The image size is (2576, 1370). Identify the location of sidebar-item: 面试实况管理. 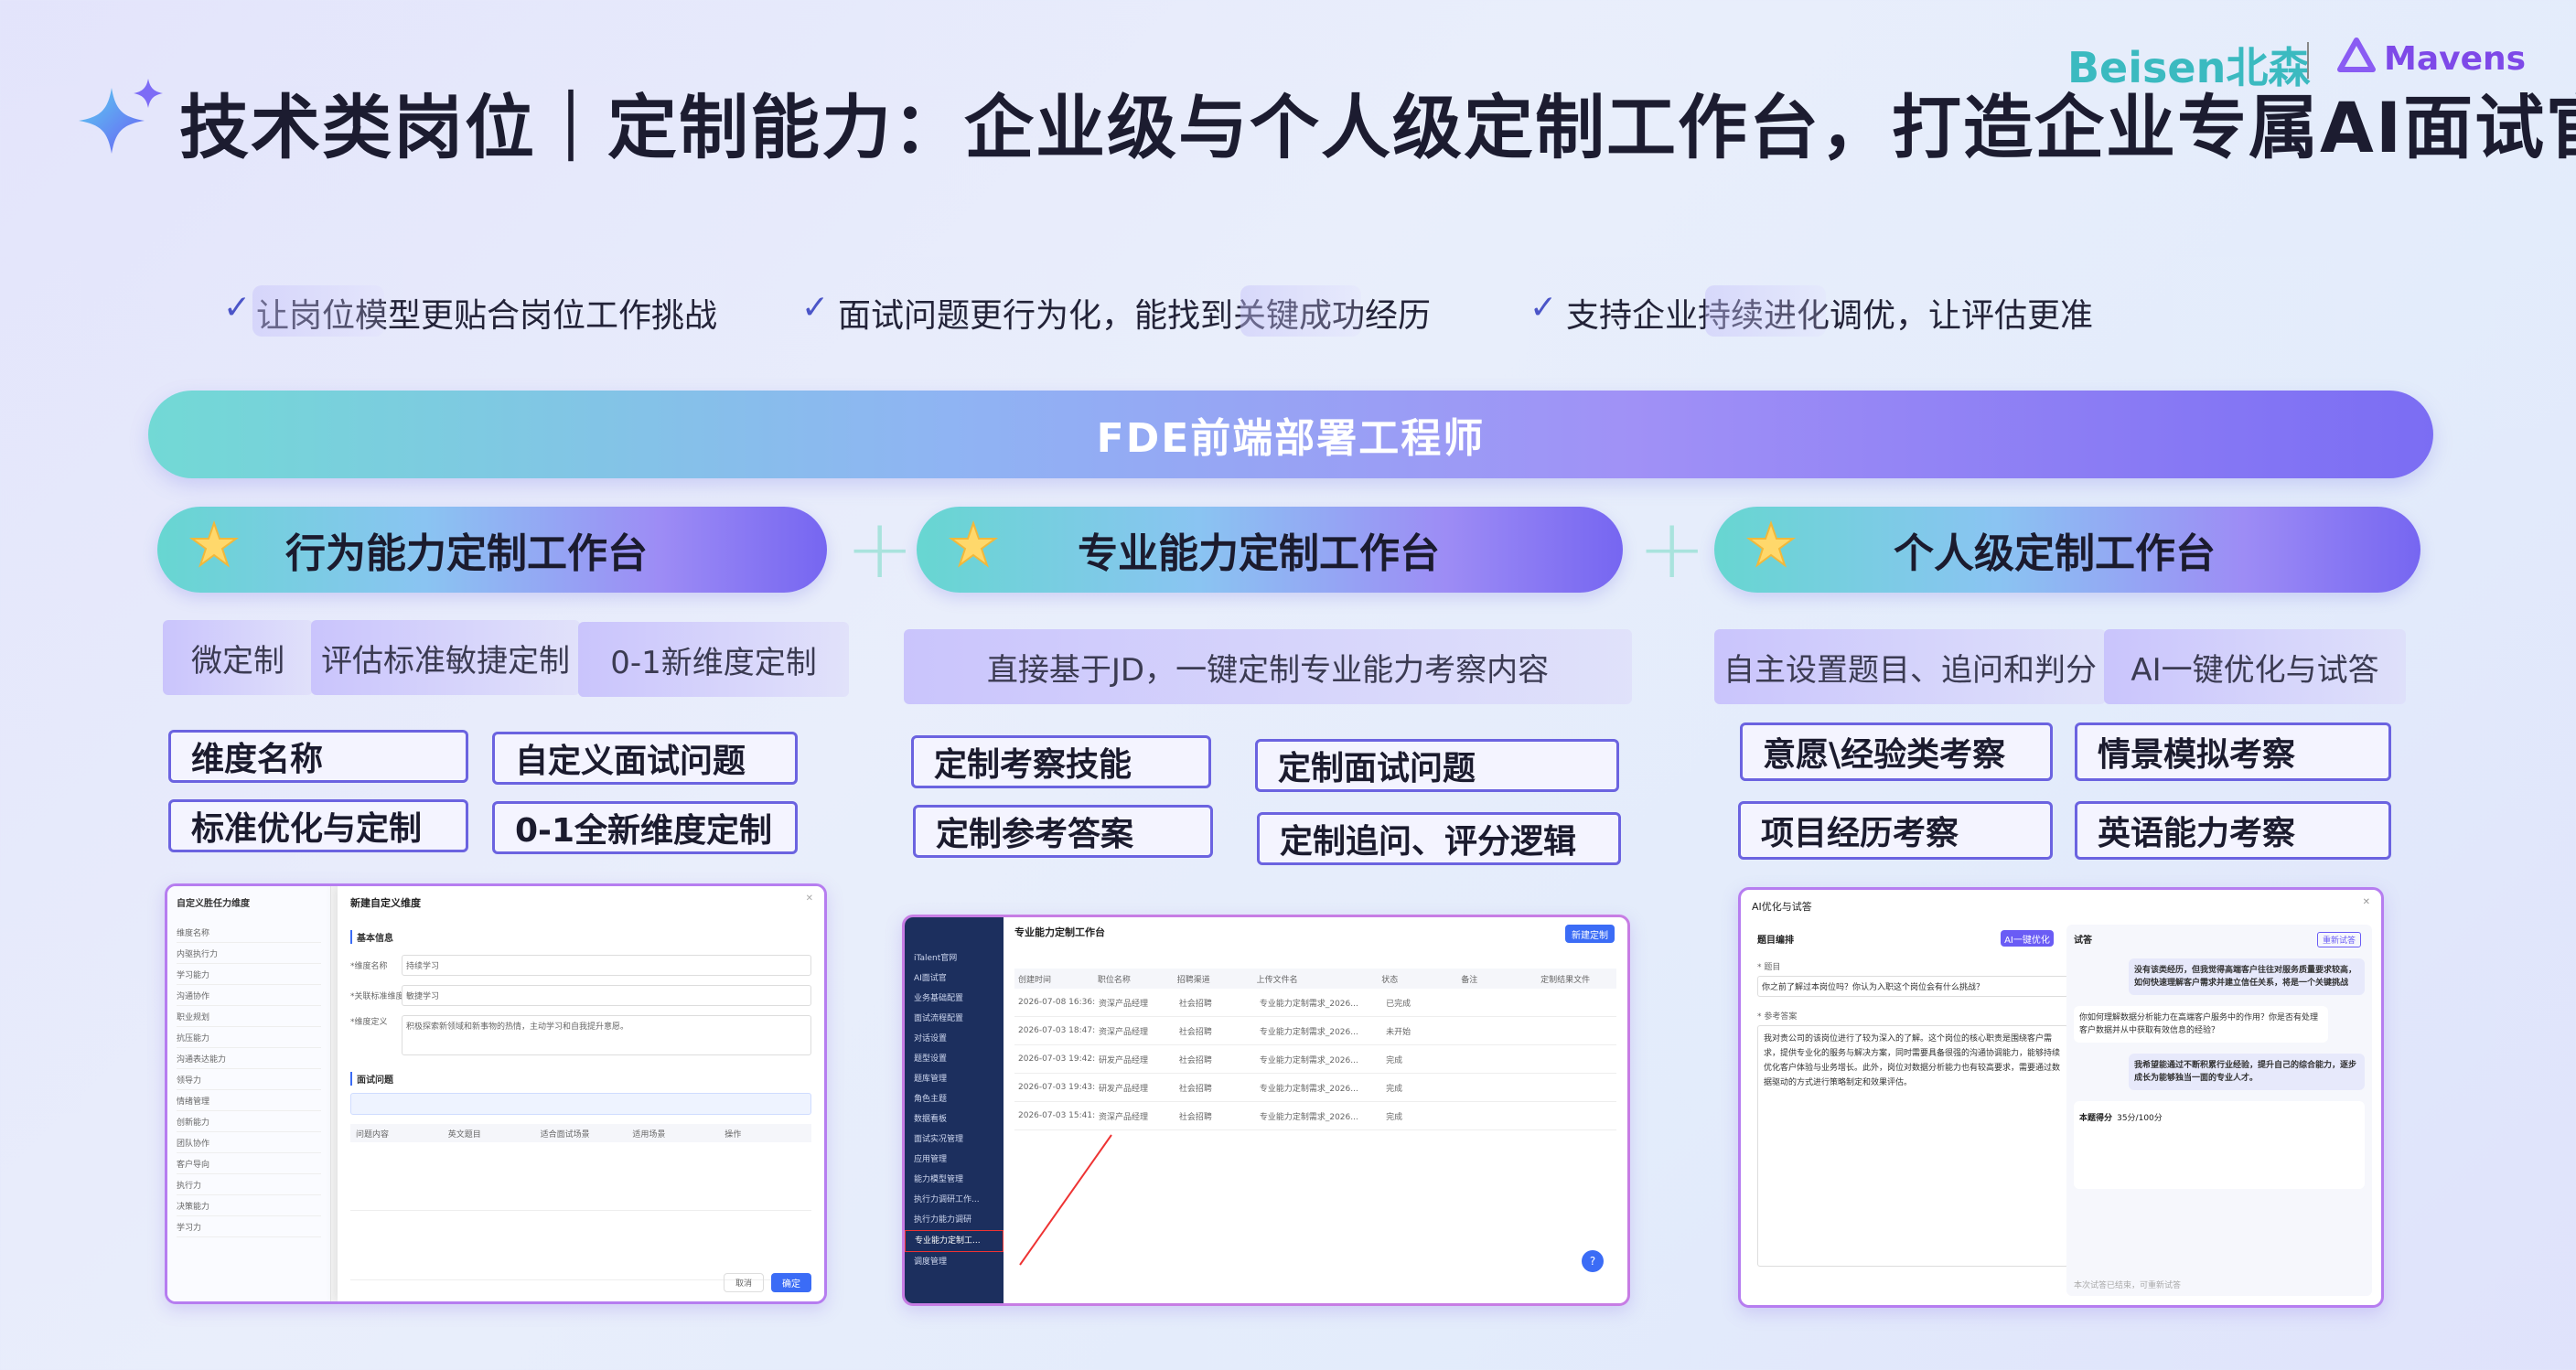
(955, 1139).